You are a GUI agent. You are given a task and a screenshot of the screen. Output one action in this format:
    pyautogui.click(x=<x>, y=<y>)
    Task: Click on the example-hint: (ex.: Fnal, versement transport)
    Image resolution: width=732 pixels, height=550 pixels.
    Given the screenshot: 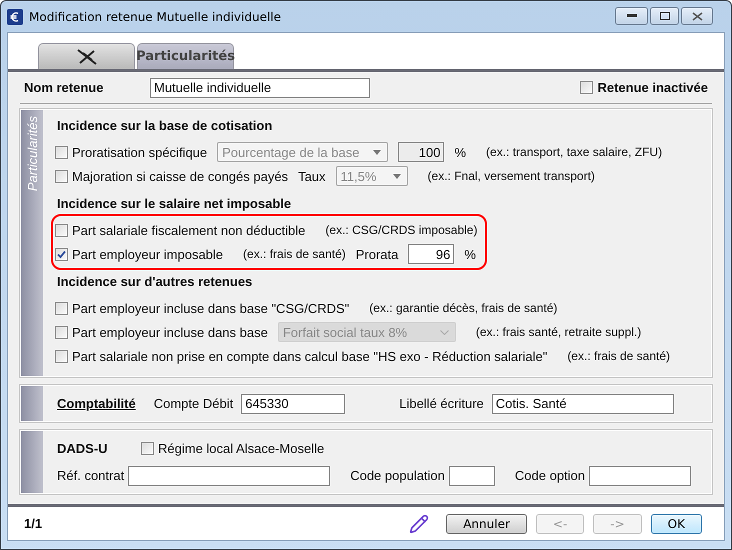 What is the action you would take?
    pyautogui.click(x=511, y=176)
    